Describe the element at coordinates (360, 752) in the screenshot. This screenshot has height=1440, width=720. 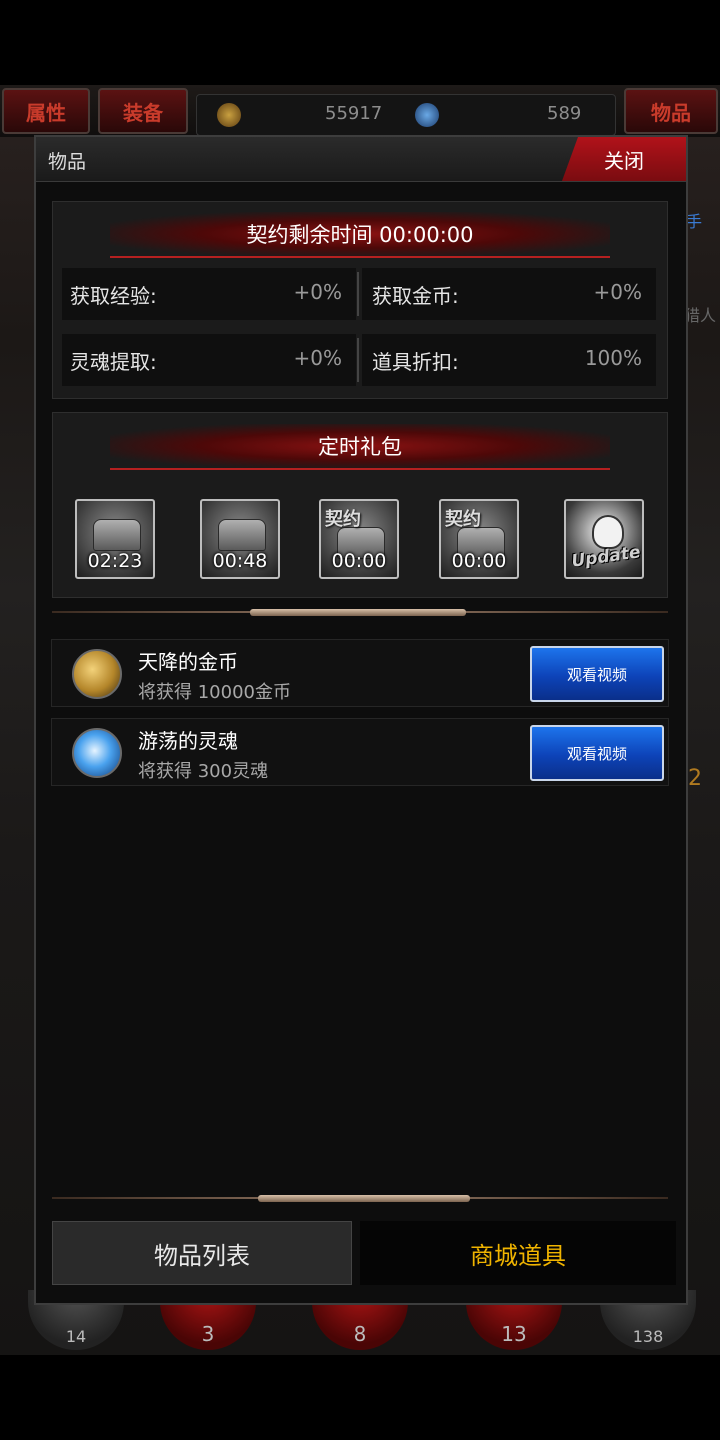
I see `reward-row-soul: 游荡的灵魂 将获得 300灵魂 观看视频` at that location.